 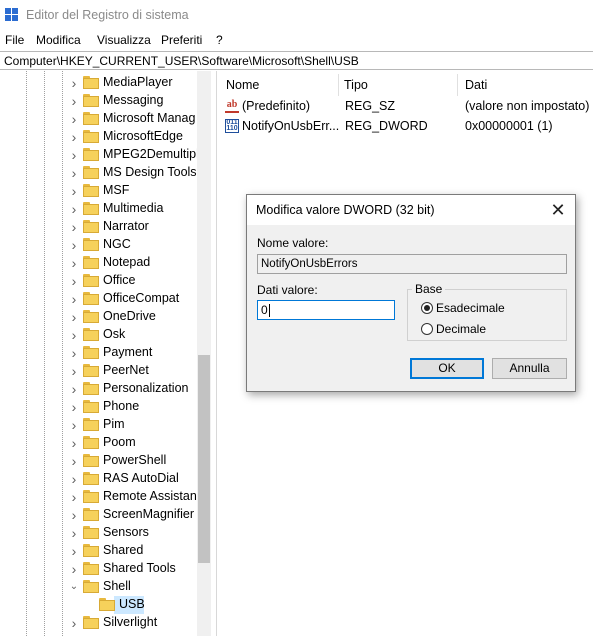 I want to click on tree-item: ⌄ Shell, so click(x=100, y=587).